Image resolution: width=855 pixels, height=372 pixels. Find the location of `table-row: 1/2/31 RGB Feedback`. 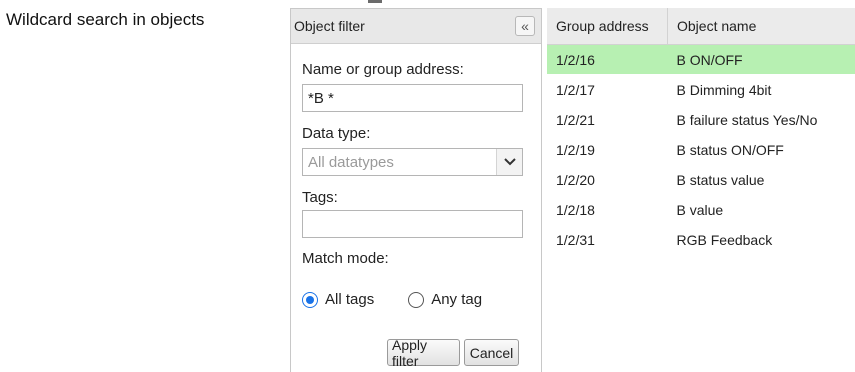

table-row: 1/2/31 RGB Feedback is located at coordinates (701, 239).